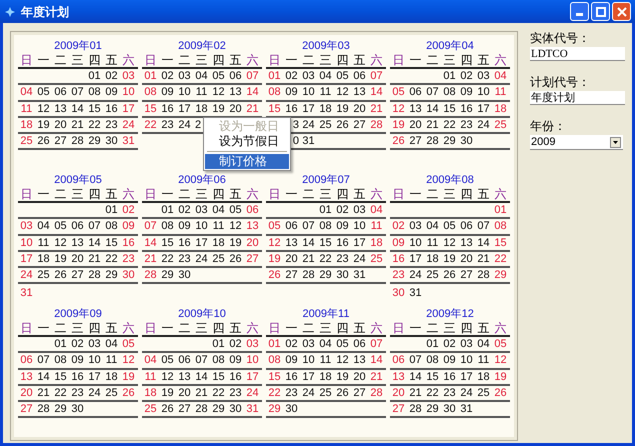 This screenshot has width=635, height=446. I want to click on menu-item: 制订价格, so click(247, 161).